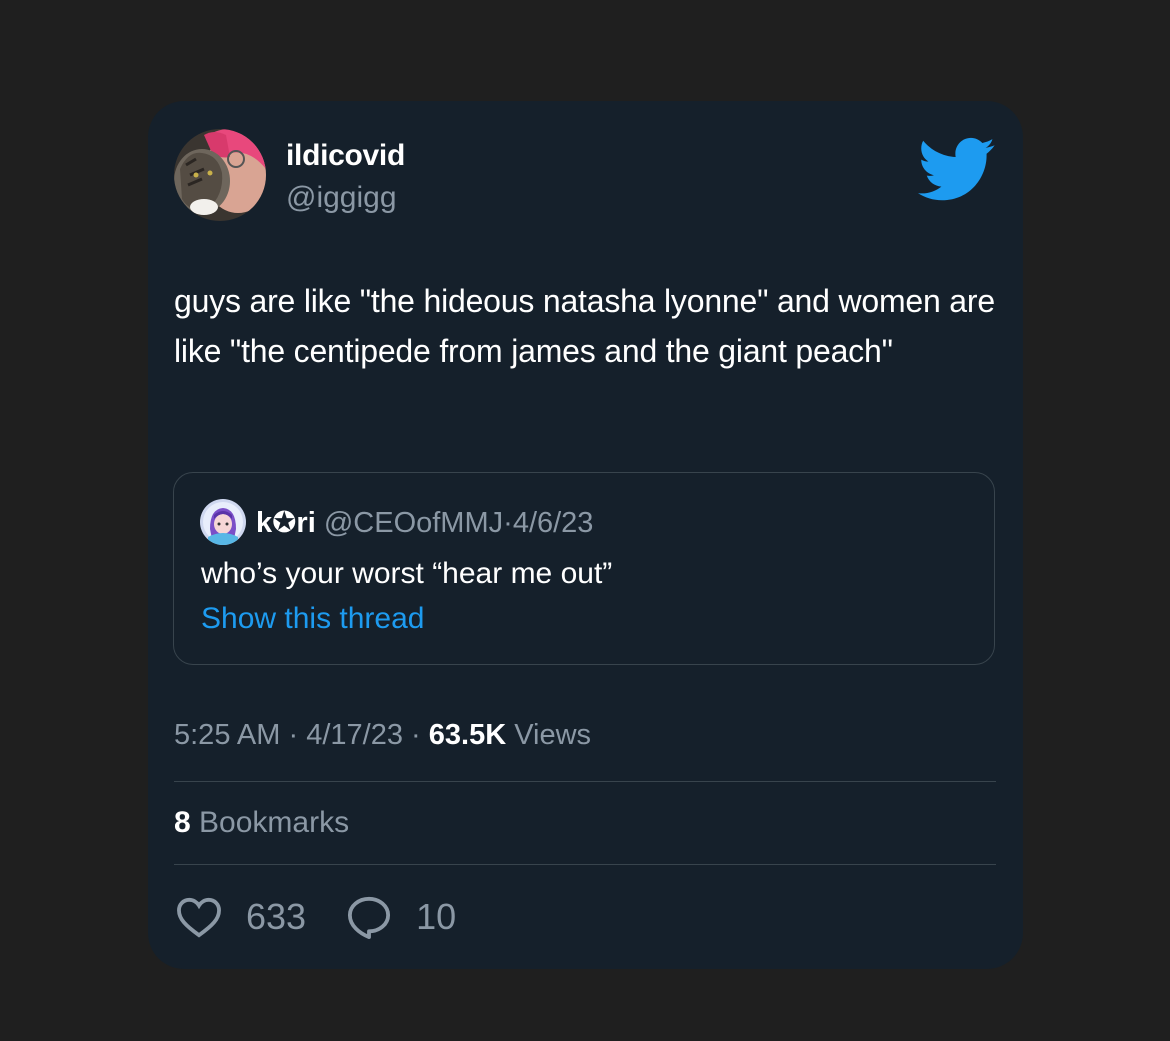 The width and height of the screenshot is (1170, 1041). I want to click on show-thread-link: Show this thread, so click(312, 619).